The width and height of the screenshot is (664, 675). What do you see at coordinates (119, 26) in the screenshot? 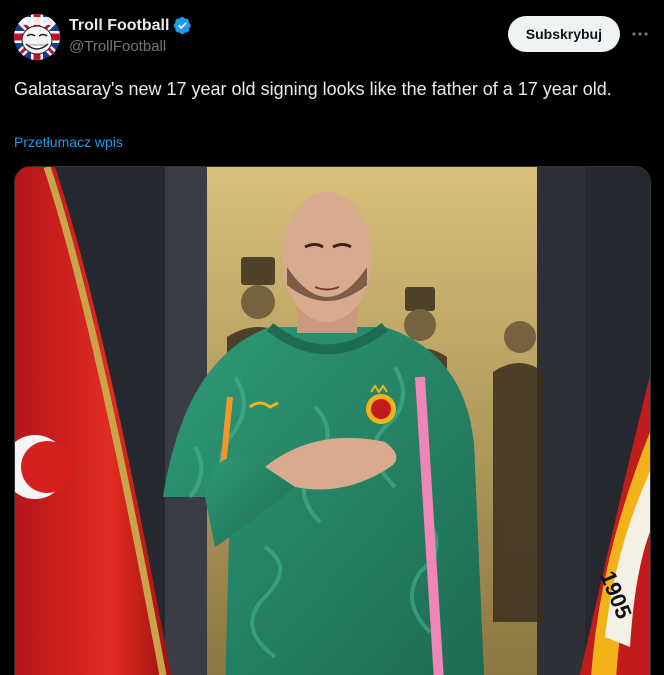
I see `display-name: Troll Football` at bounding box center [119, 26].